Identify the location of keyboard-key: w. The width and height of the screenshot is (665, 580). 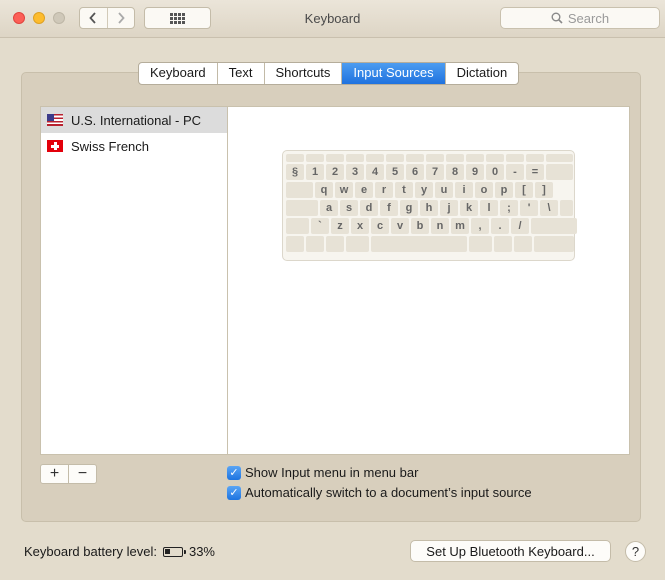
(344, 190).